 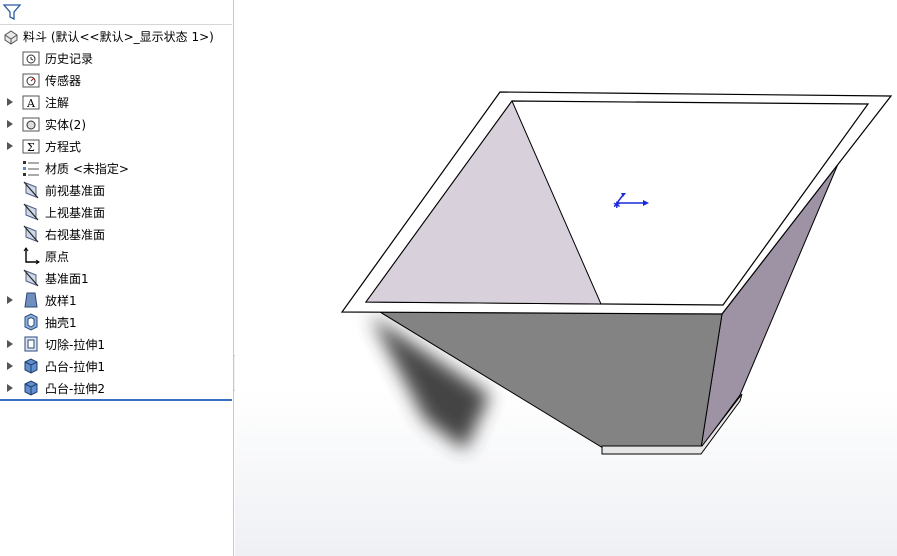 What do you see at coordinates (117, 344) in the screenshot?
I see `tree-item: 切除-拉伸1` at bounding box center [117, 344].